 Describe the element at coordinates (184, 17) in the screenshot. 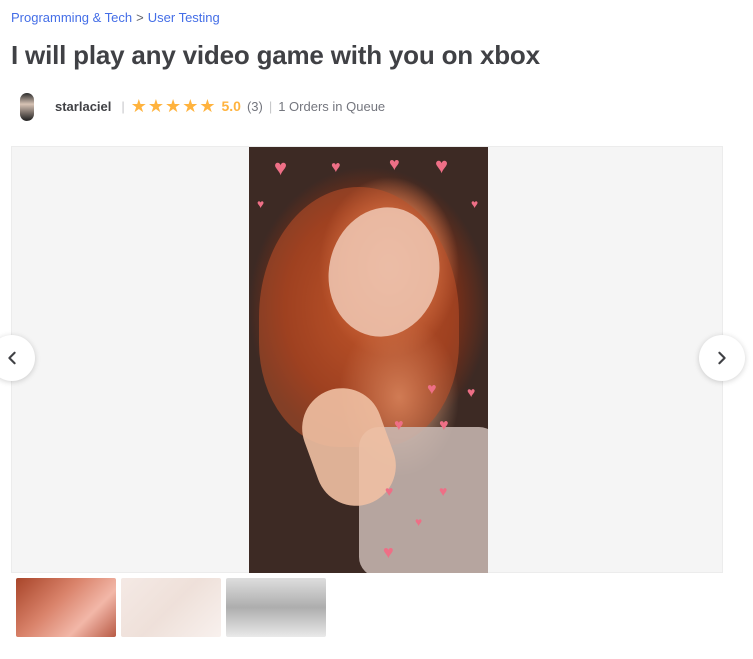

I see `breadcrumb-subcategory-link: User Testing` at that location.